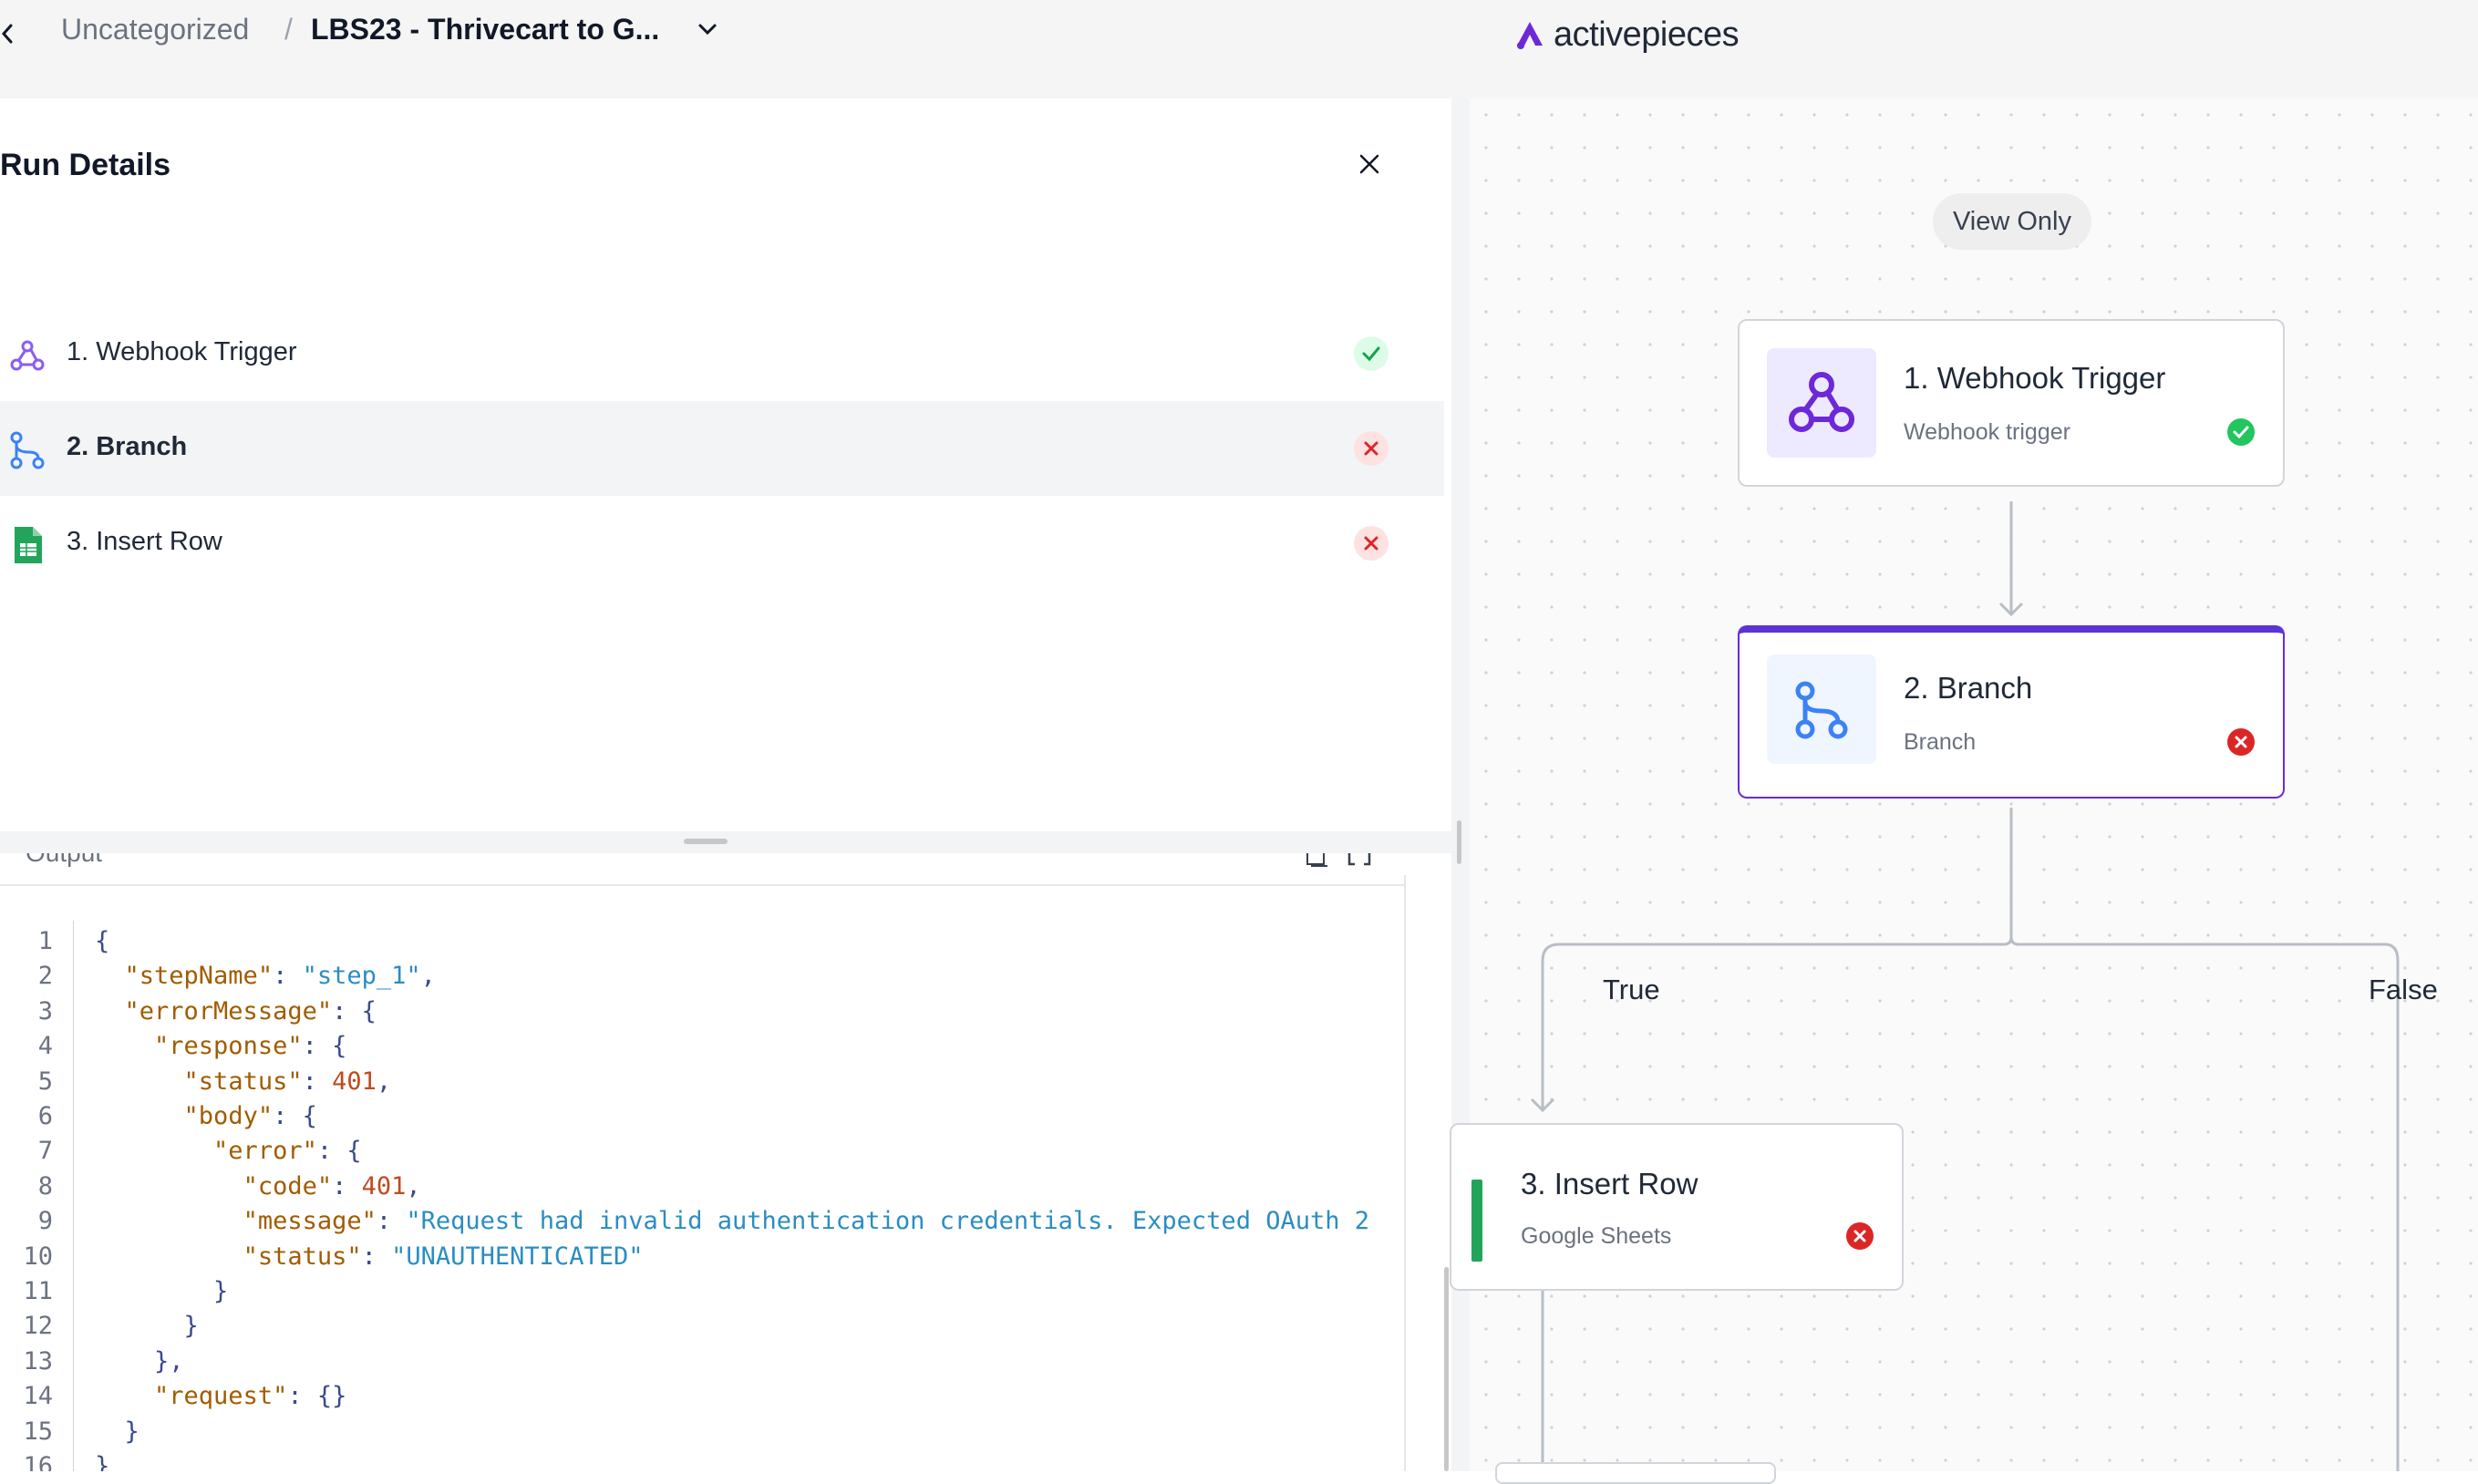 The image size is (2478, 1484). I want to click on node-title: 2. Branch, so click(1968, 688).